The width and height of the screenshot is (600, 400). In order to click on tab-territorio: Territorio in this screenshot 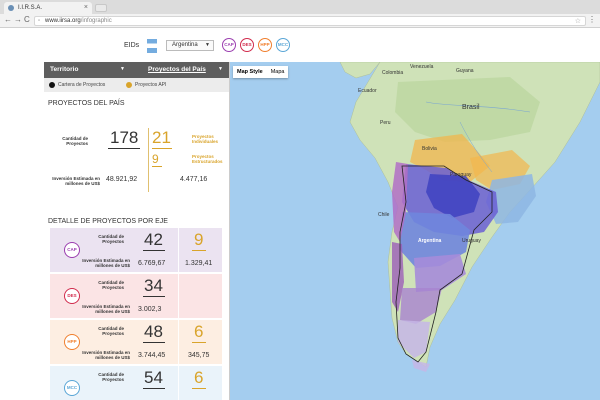, I will do `click(64, 69)`.